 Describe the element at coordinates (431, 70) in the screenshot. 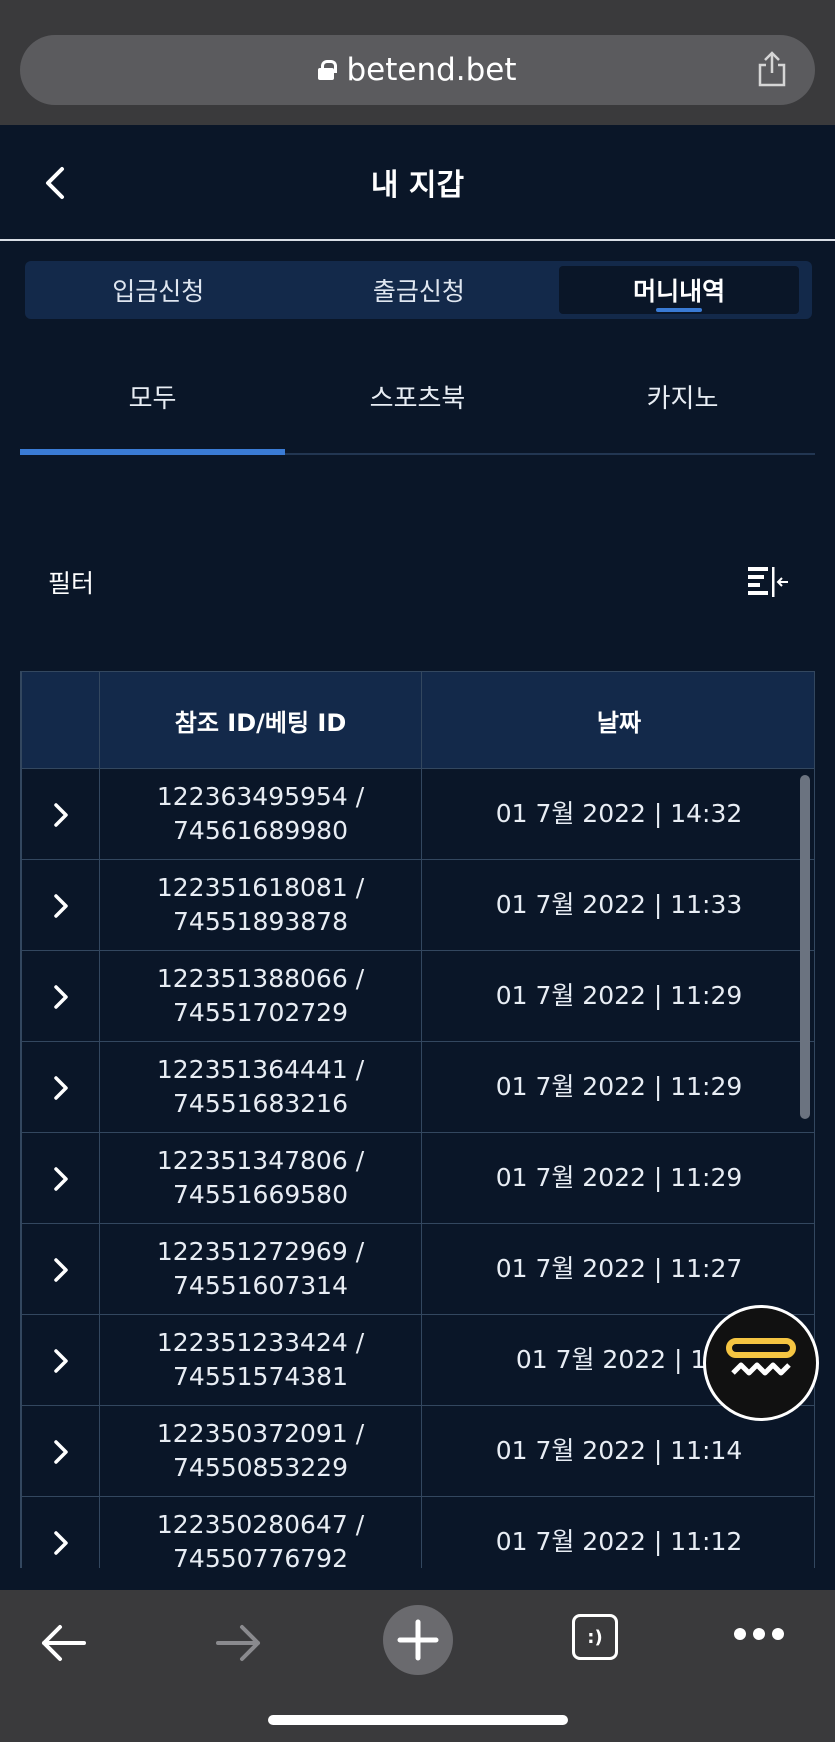

I see `url-text: betend.bet` at that location.